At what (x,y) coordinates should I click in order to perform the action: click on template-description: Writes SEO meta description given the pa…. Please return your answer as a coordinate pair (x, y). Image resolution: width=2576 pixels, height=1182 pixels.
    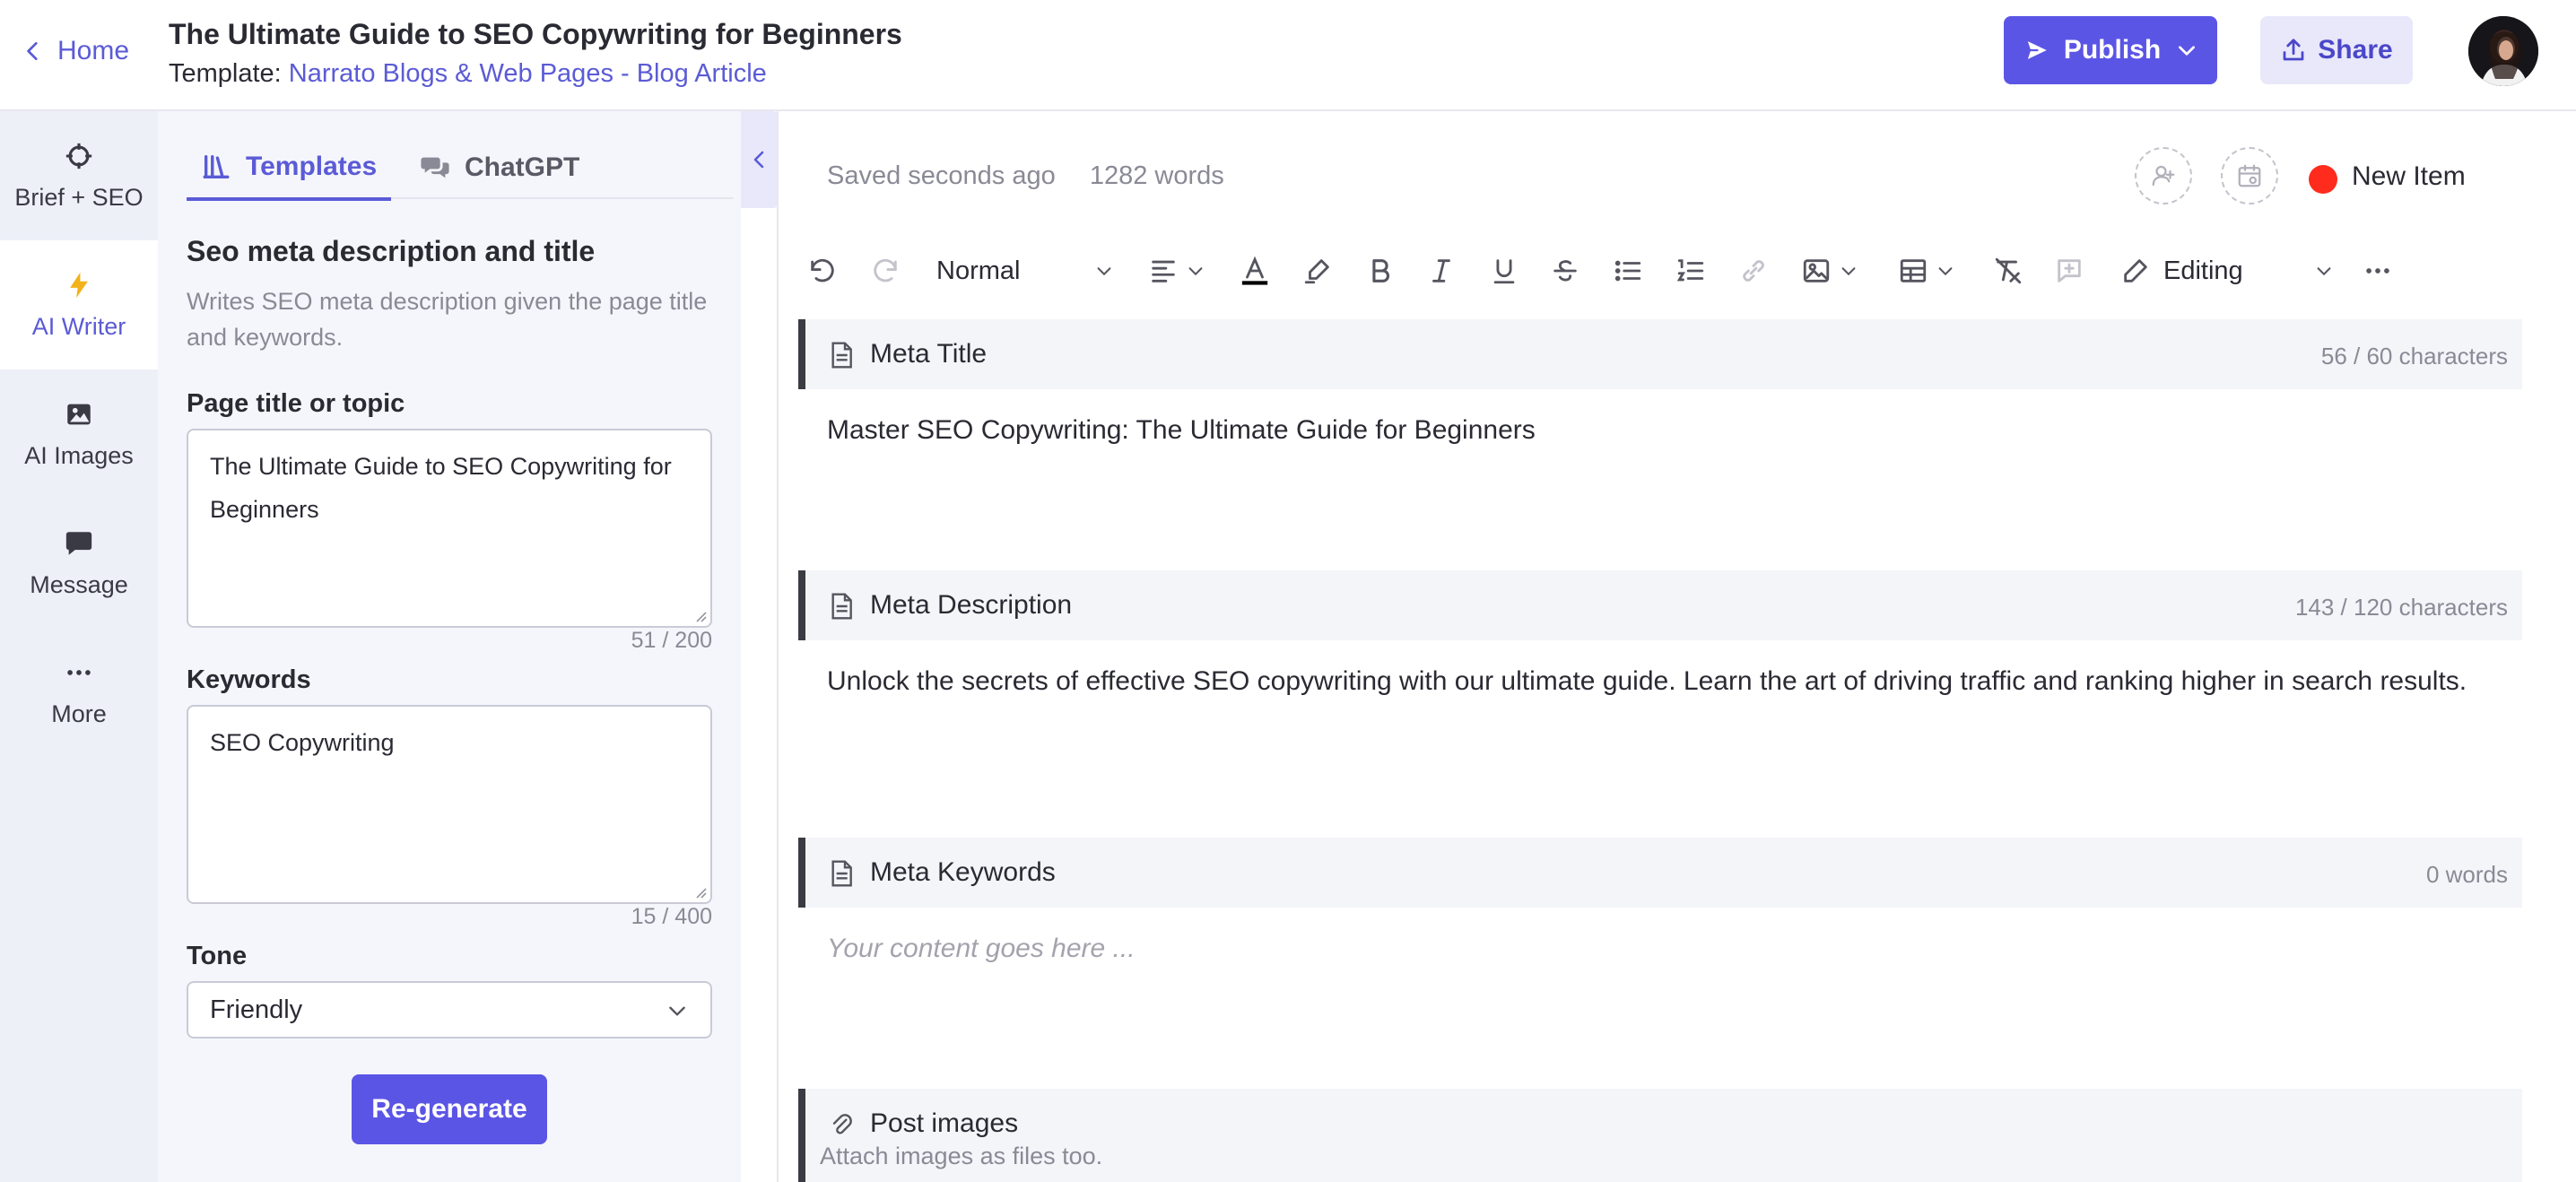
    Looking at the image, I should click on (447, 319).